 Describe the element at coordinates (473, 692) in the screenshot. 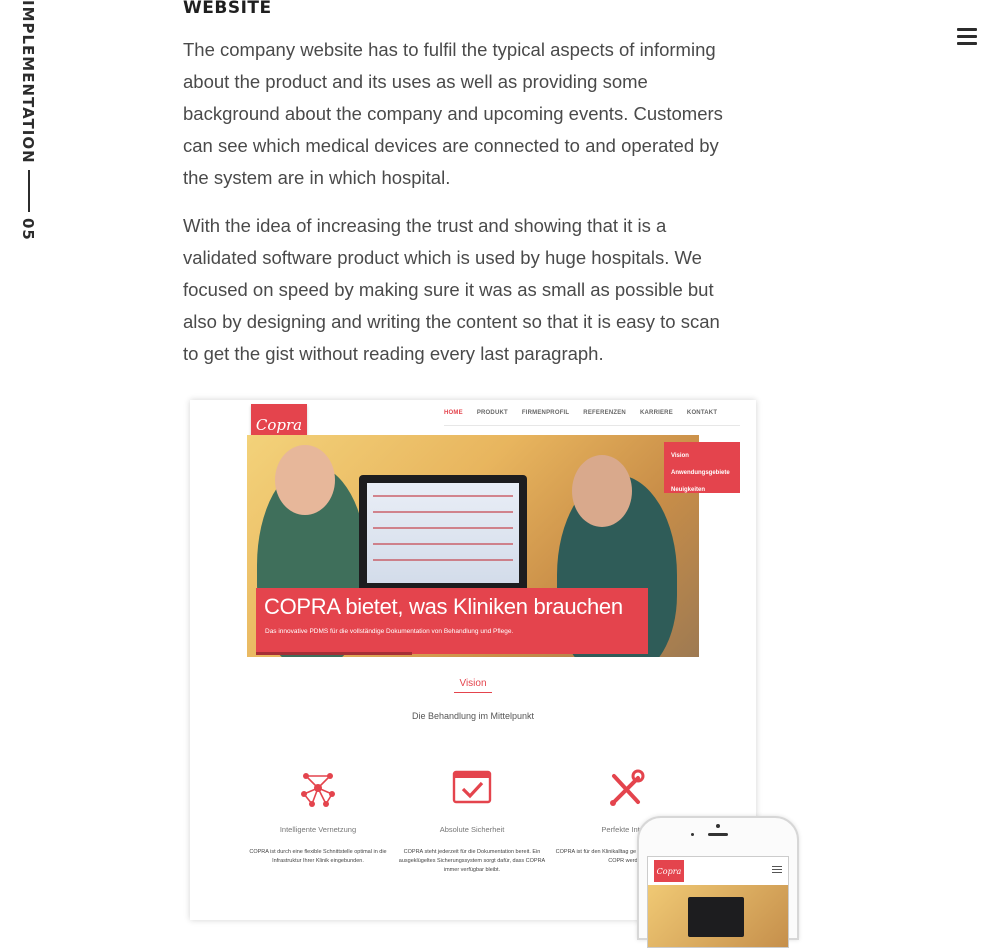

I see `vision-underline` at that location.